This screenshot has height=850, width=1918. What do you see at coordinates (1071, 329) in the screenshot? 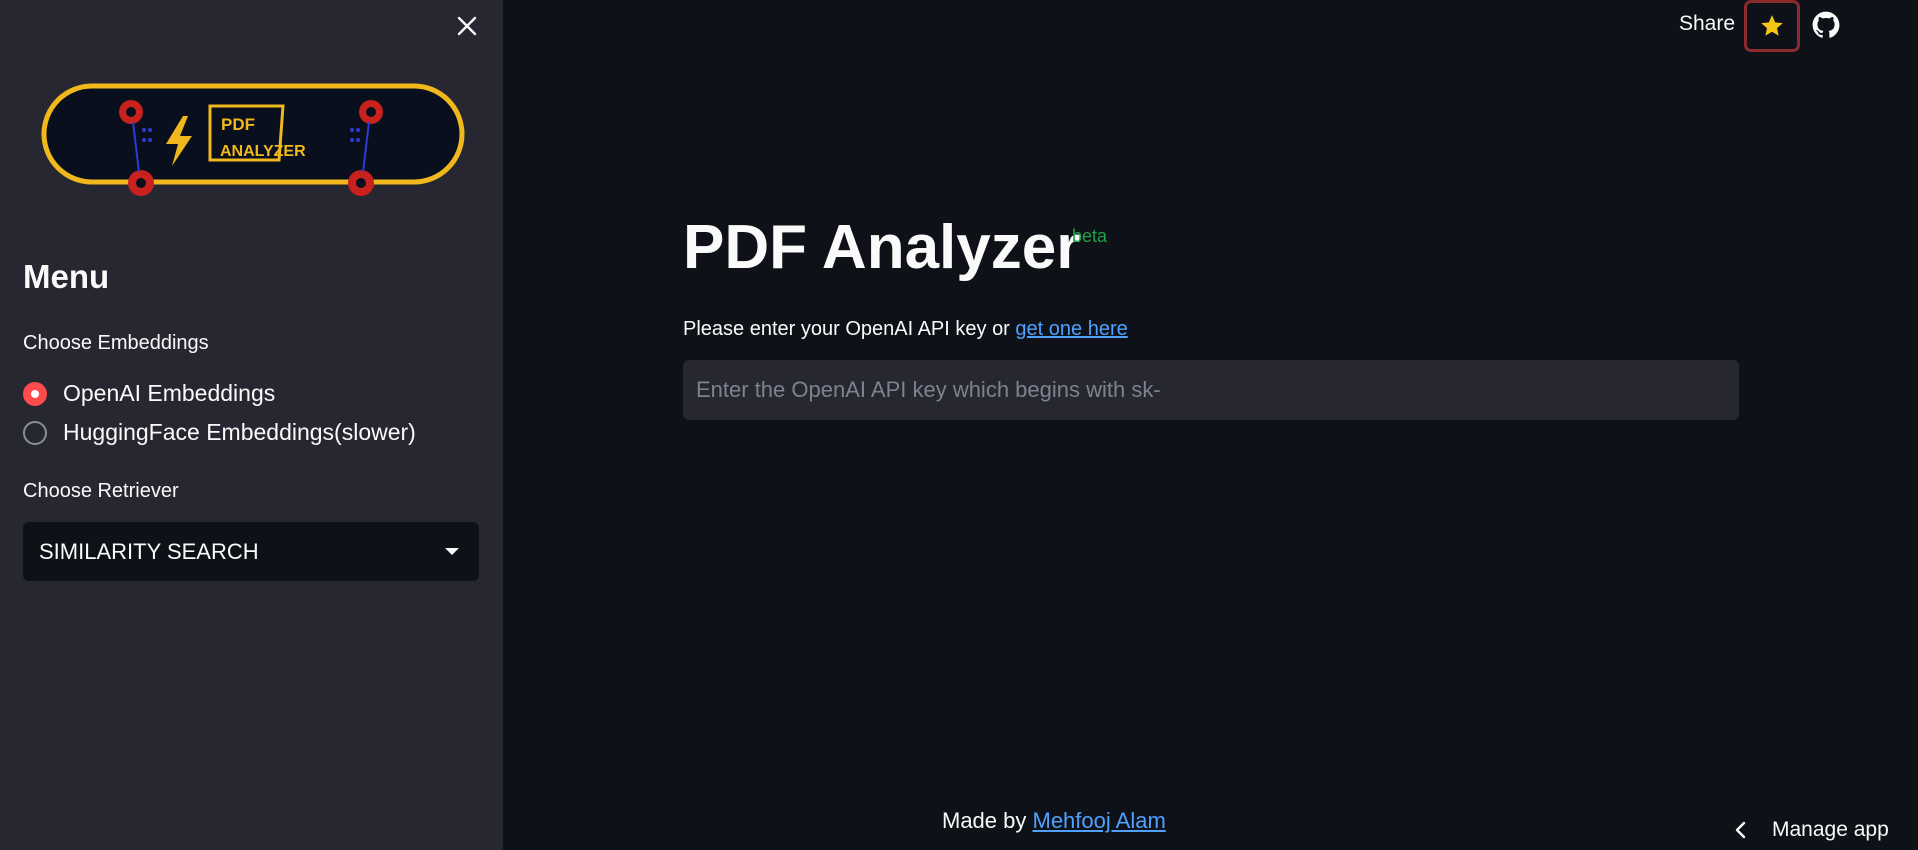
I see `get-api-key-link: get one here` at bounding box center [1071, 329].